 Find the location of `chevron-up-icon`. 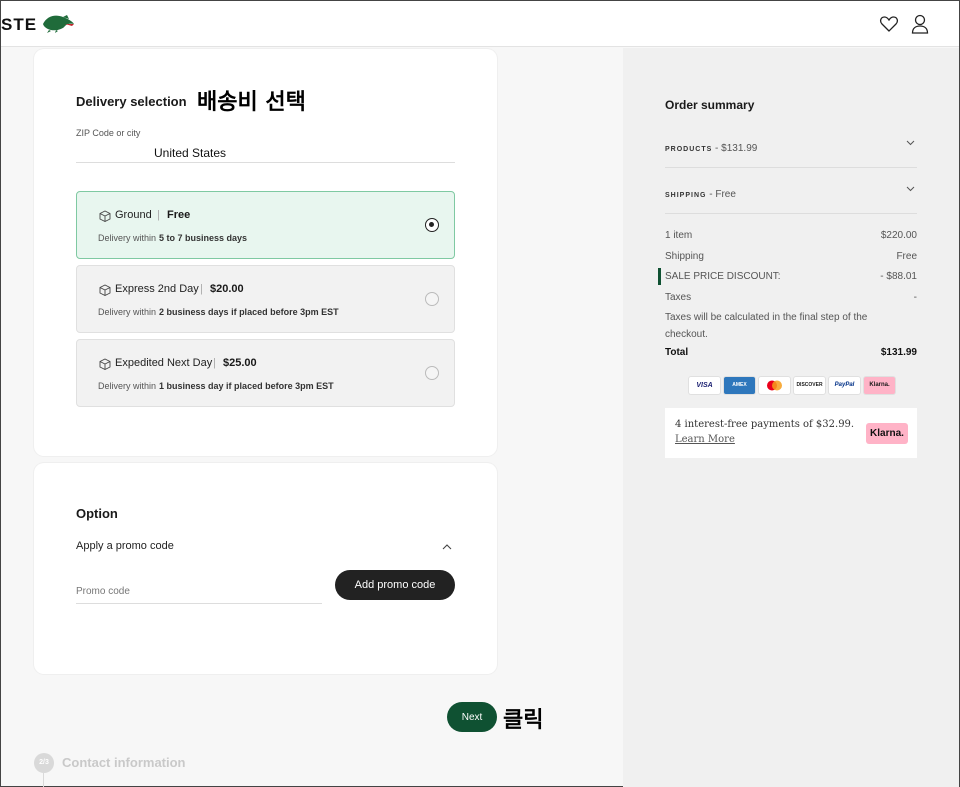

chevron-up-icon is located at coordinates (447, 546).